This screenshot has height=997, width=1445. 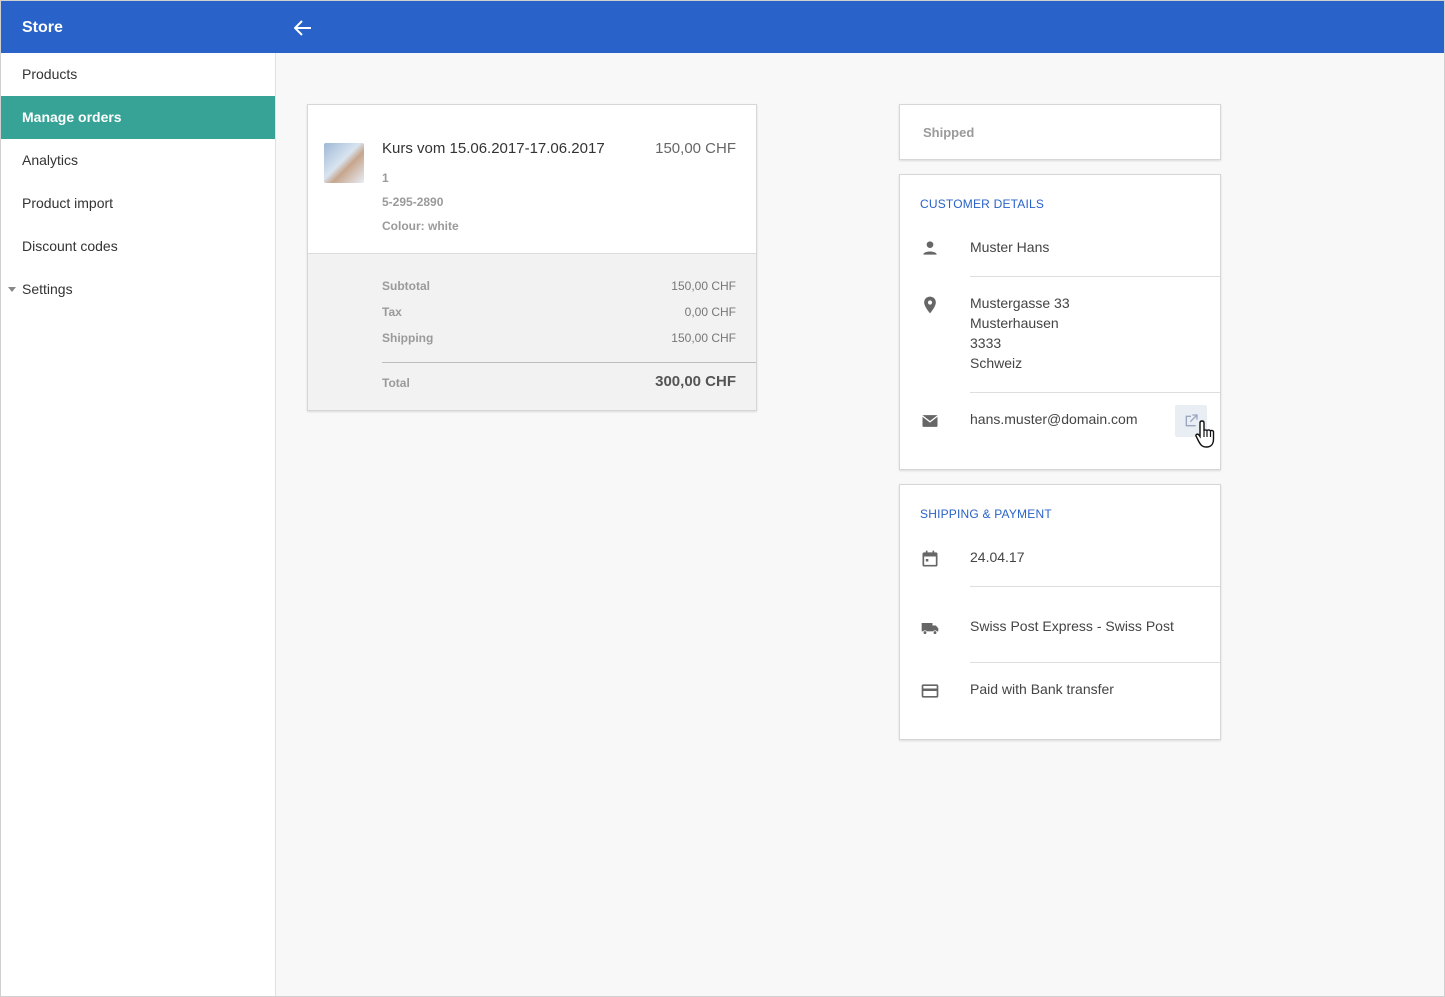 I want to click on back-button, so click(x=303, y=28).